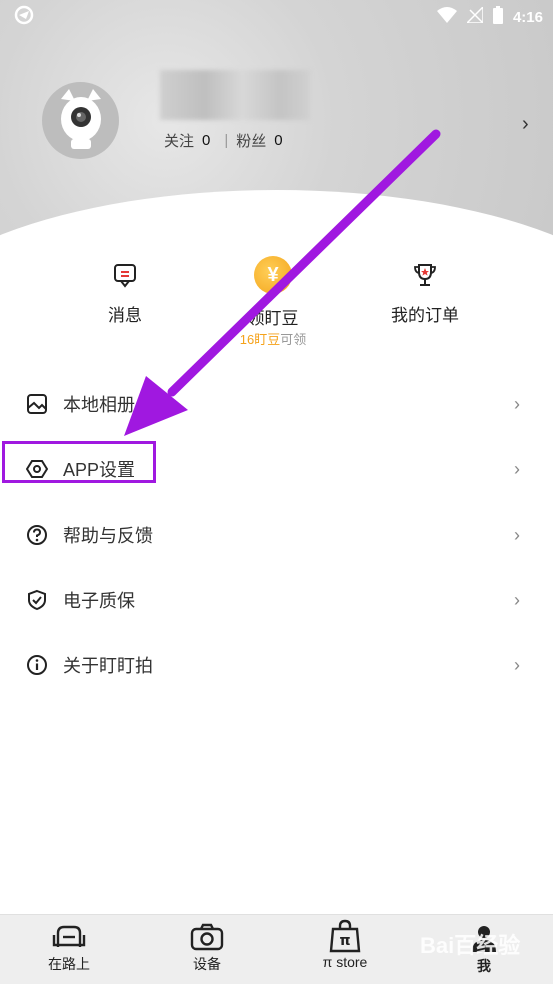 The image size is (553, 984). What do you see at coordinates (69, 964) in the screenshot?
I see `tab-on-road-label: 在路上` at bounding box center [69, 964].